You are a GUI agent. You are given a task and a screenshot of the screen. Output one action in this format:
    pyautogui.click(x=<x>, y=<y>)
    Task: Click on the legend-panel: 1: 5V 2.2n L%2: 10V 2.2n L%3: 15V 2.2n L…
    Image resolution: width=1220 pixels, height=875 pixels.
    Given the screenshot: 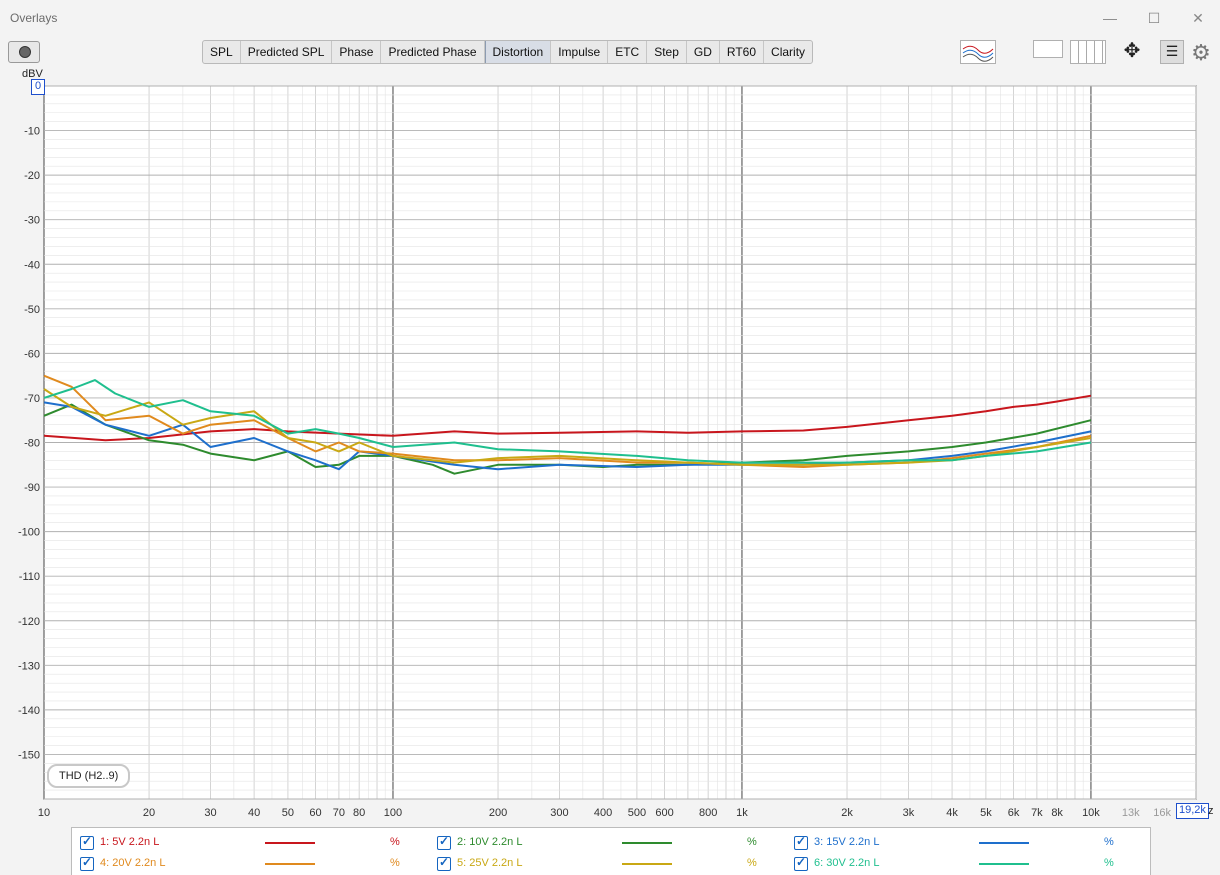 What is the action you would take?
    pyautogui.click(x=611, y=851)
    